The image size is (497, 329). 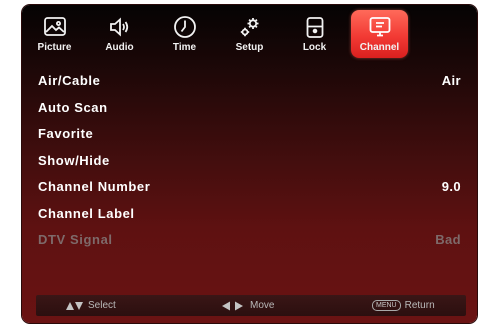 I want to click on tab-channel: Channel, so click(x=379, y=35).